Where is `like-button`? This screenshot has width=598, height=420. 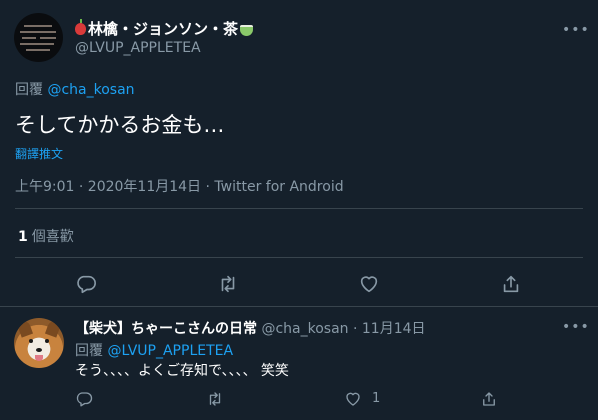 like-button is located at coordinates (369, 284).